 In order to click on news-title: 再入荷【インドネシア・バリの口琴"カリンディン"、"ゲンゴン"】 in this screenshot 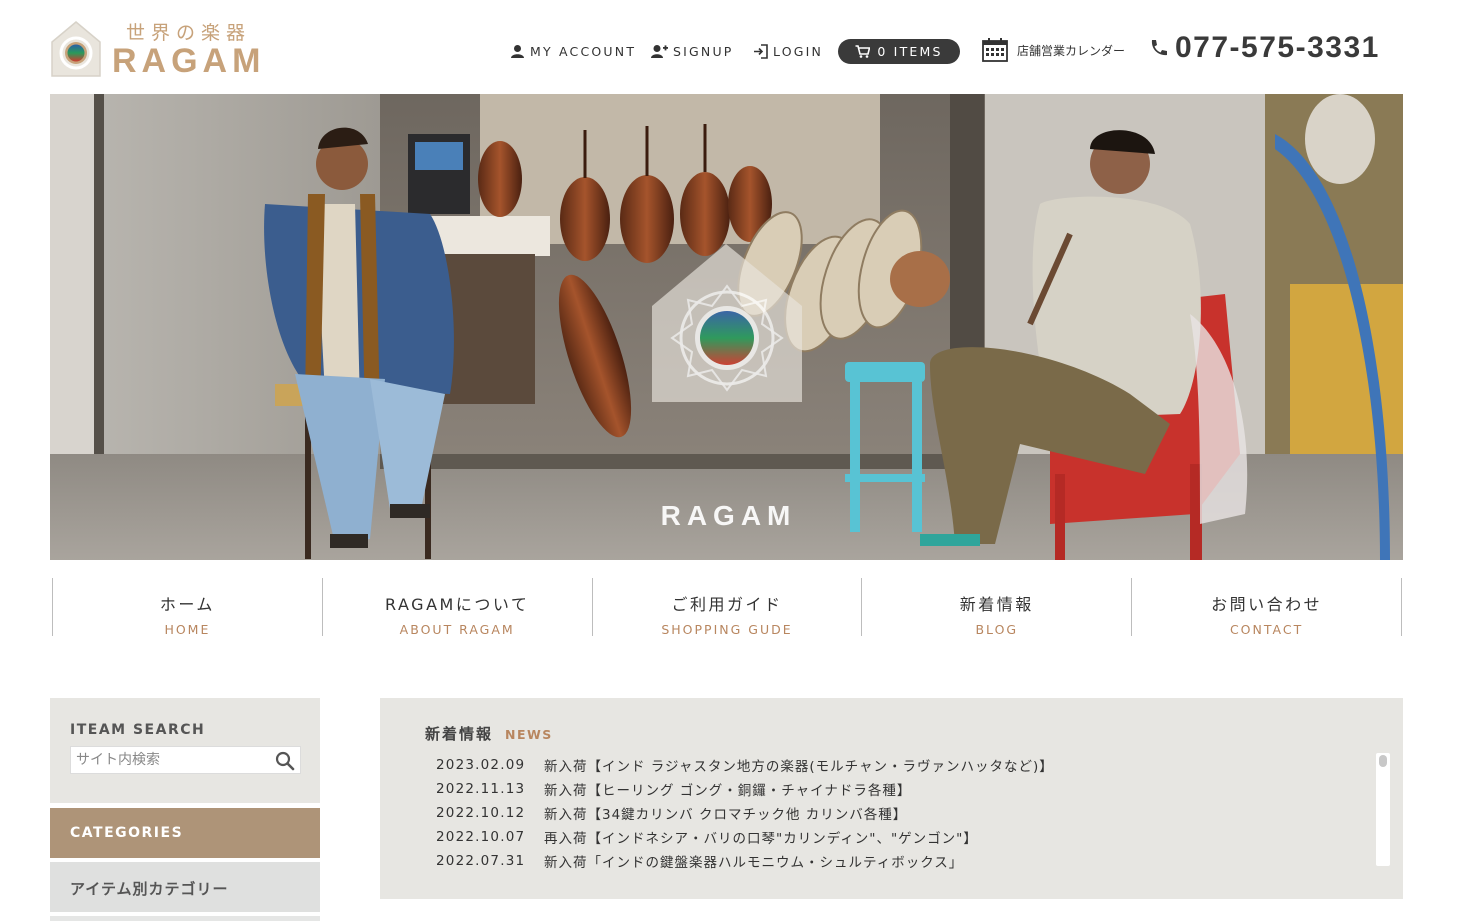, I will do `click(761, 839)`.